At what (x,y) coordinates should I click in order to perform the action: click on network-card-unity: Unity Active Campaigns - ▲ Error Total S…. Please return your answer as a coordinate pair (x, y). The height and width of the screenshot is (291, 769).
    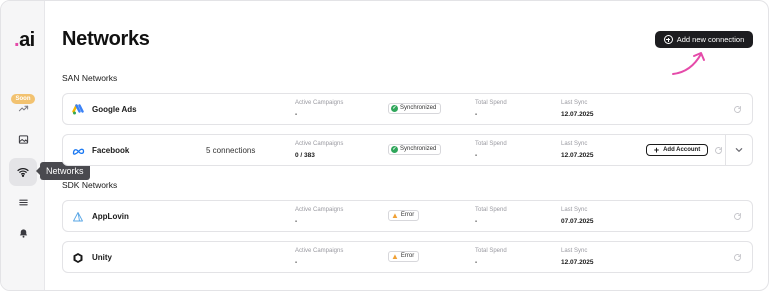
    Looking at the image, I should click on (407, 257).